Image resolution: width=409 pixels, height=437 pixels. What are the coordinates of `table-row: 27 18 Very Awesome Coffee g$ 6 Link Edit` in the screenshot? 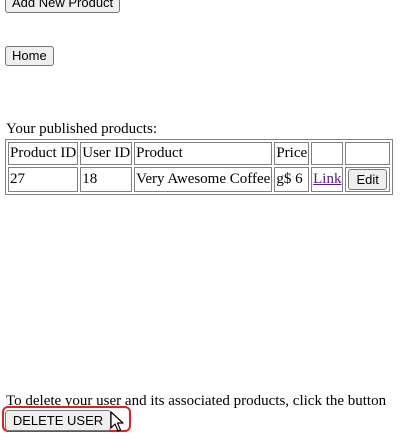 It's located at (199, 179).